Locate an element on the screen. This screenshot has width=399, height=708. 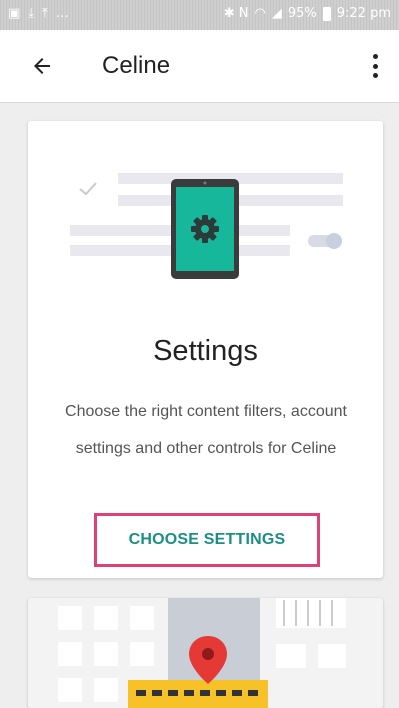
app-bar: Celine is located at coordinates (199, 66).